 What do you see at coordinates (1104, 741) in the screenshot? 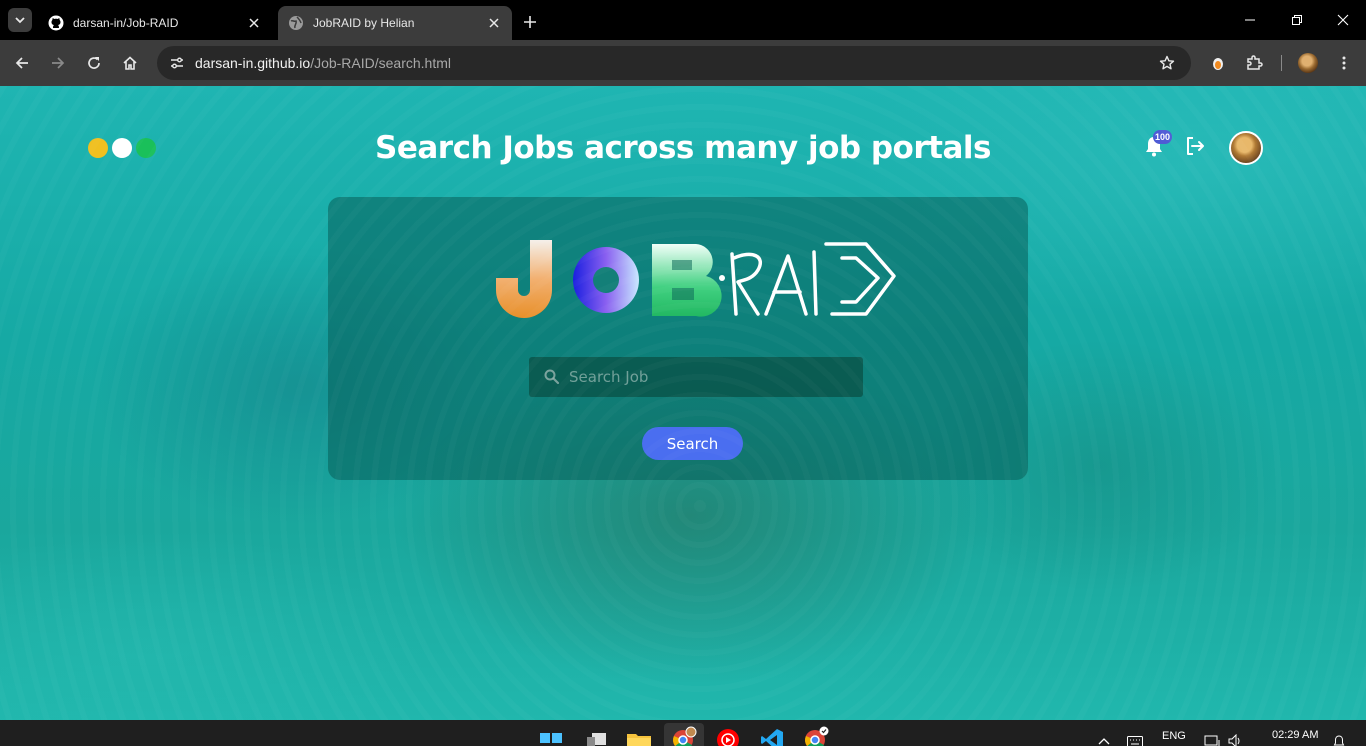
I see `chevron-up-icon` at bounding box center [1104, 741].